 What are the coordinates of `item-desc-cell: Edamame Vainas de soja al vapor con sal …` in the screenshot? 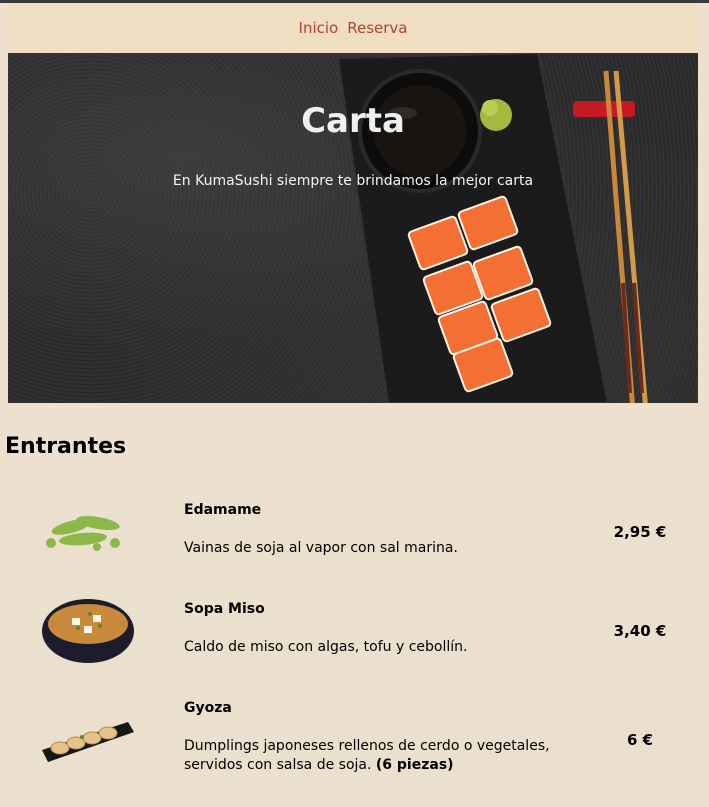 It's located at (379, 532).